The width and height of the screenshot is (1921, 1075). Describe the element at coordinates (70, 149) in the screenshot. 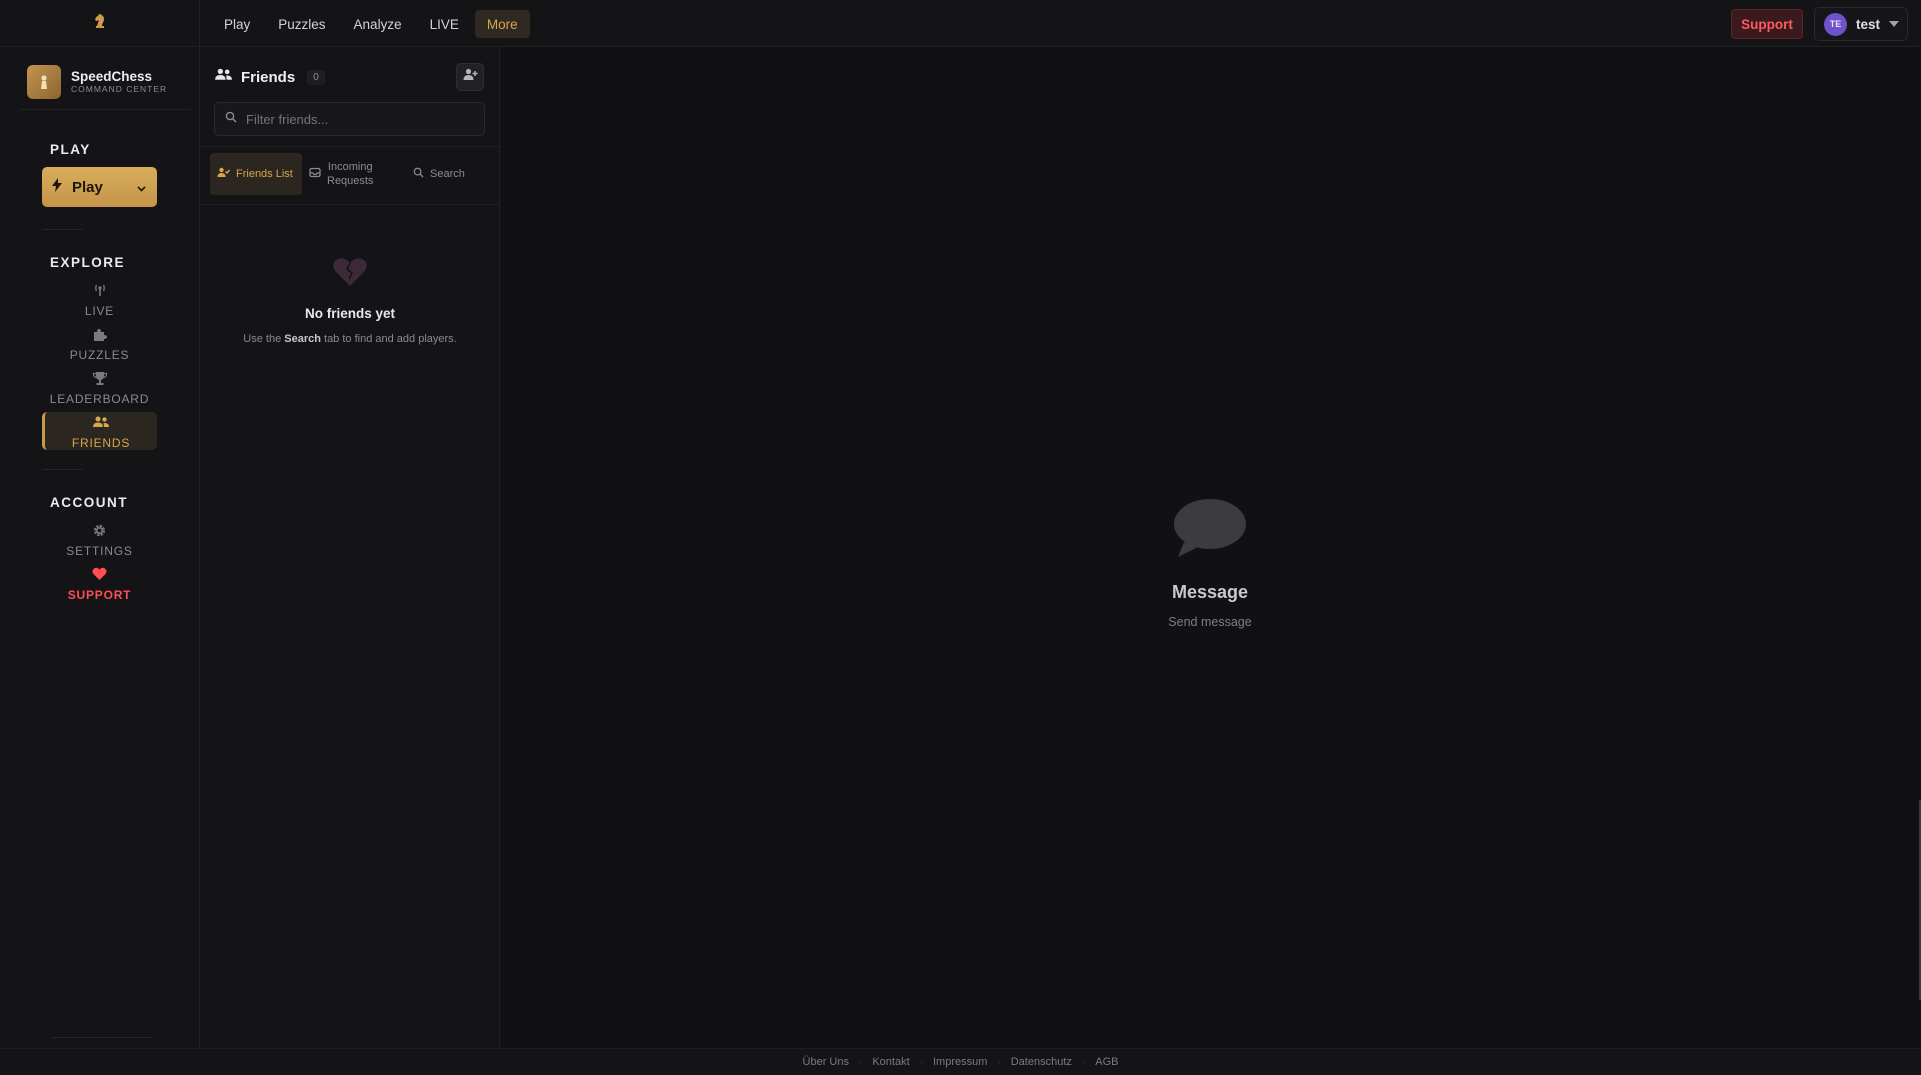

I see `section-title-play: PLAY` at that location.